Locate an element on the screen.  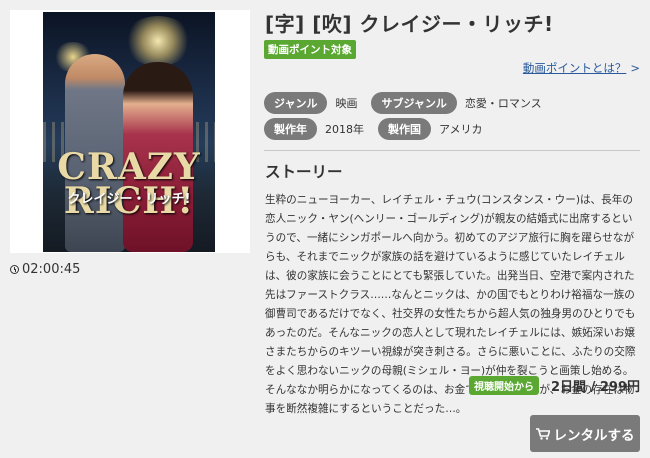
point-info-link: 動画ポイントとは？ > is located at coordinates (581, 68).